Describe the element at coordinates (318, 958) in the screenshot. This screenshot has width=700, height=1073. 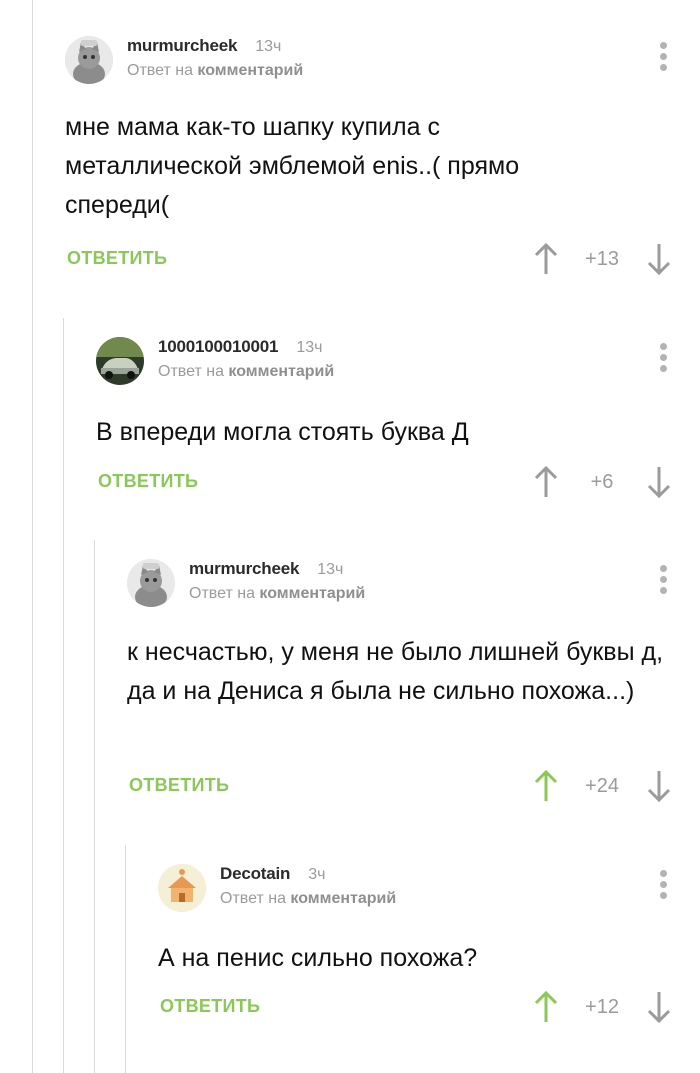
I see `comment-text: А на пенис сильно похожа?` at that location.